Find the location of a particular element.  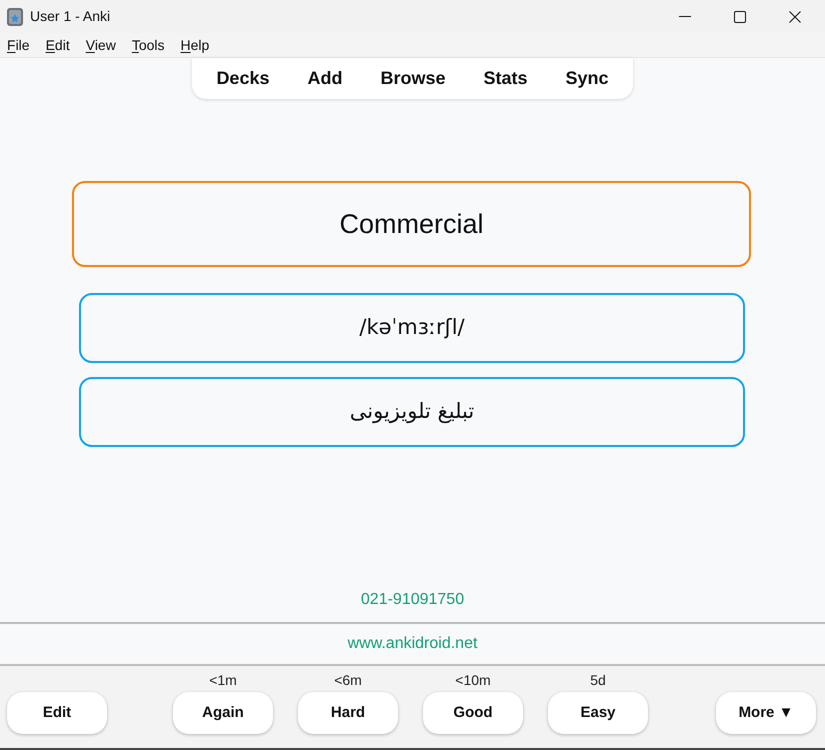

interval-label: 5d is located at coordinates (598, 680).